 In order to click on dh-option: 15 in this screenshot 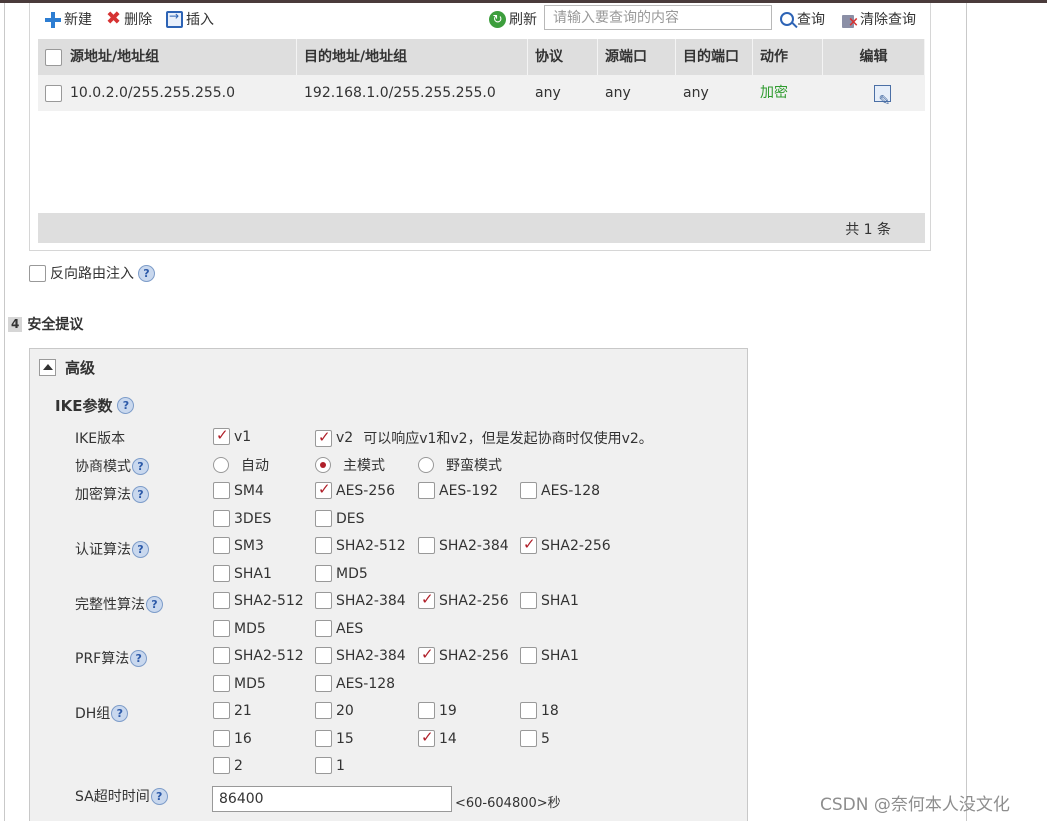, I will do `click(334, 738)`.